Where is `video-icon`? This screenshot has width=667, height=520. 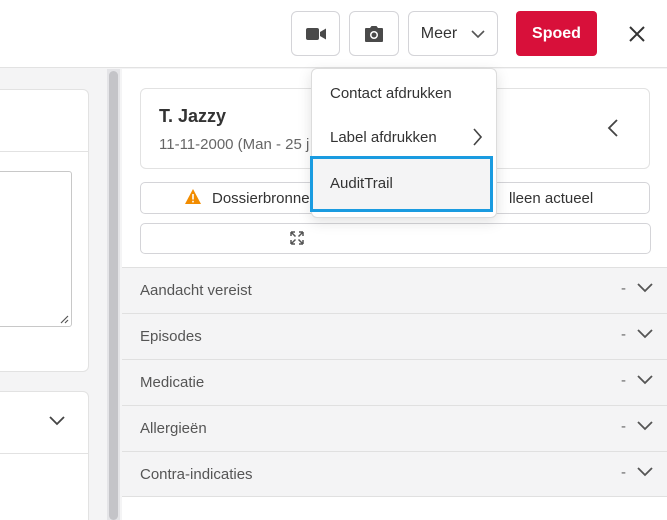
video-icon is located at coordinates (315, 33).